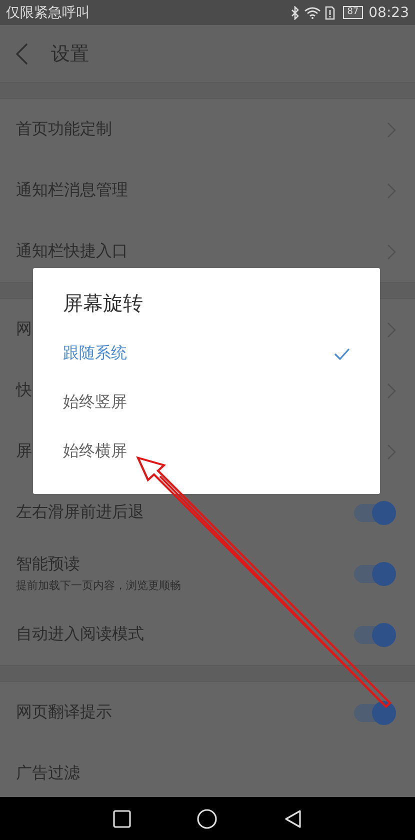  Describe the element at coordinates (48, 13) in the screenshot. I see `carrier-text: 仅限紧急呼叫` at that location.